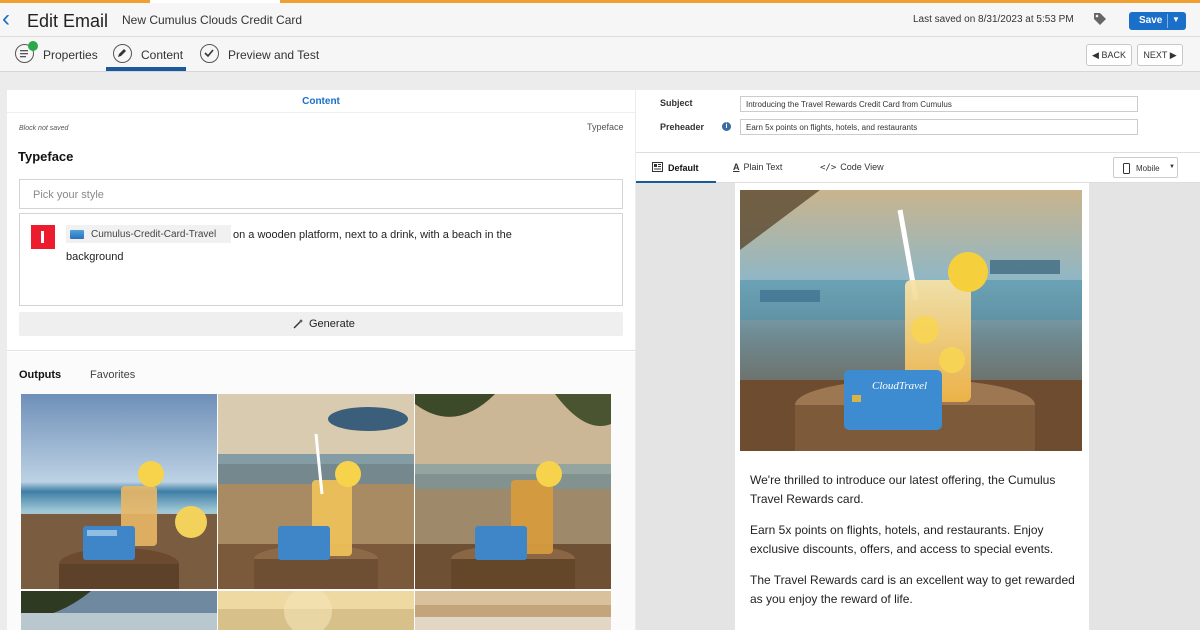 Image resolution: width=1200 pixels, height=630 pixels. What do you see at coordinates (122, 53) in the screenshot?
I see `pencil-icon` at bounding box center [122, 53].